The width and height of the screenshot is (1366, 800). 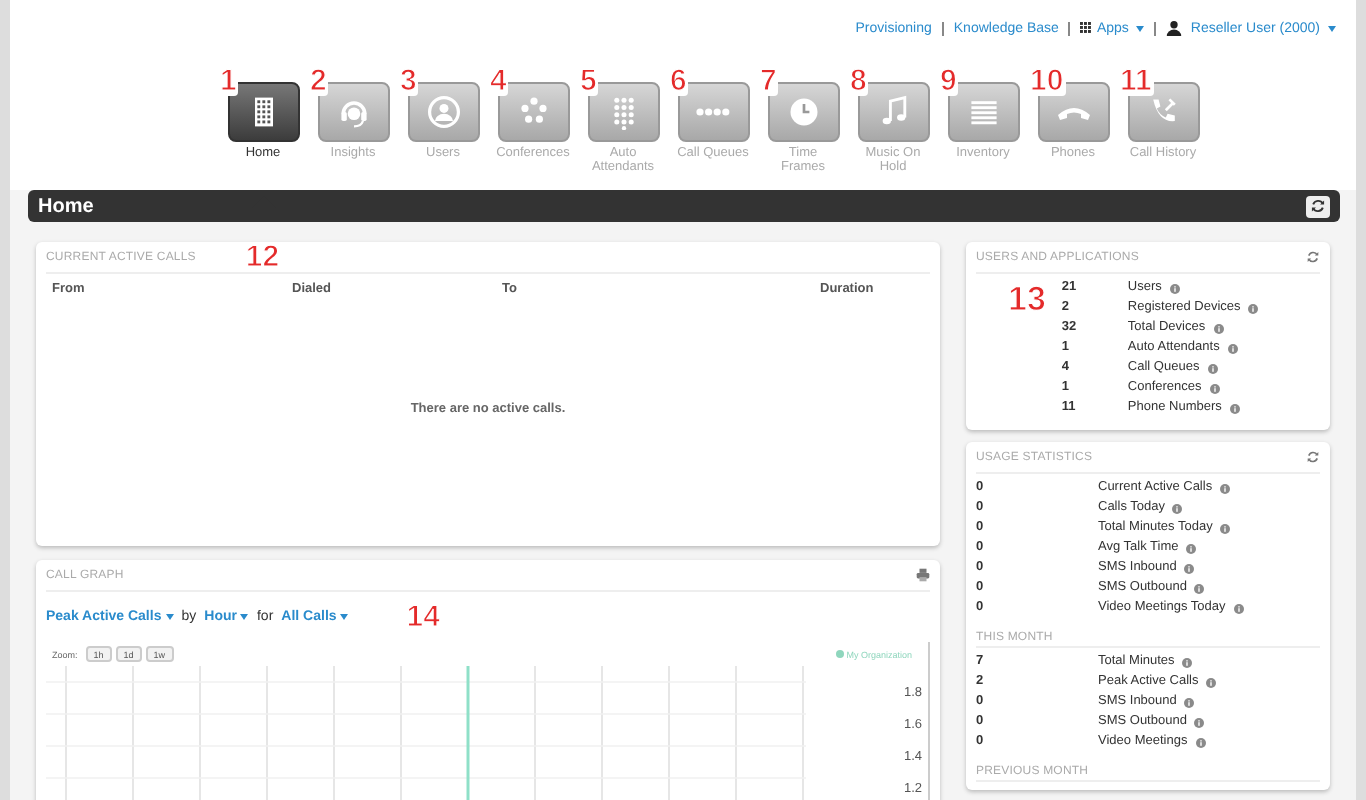 What do you see at coordinates (228, 81) in the screenshot?
I see `callout-number: 1` at bounding box center [228, 81].